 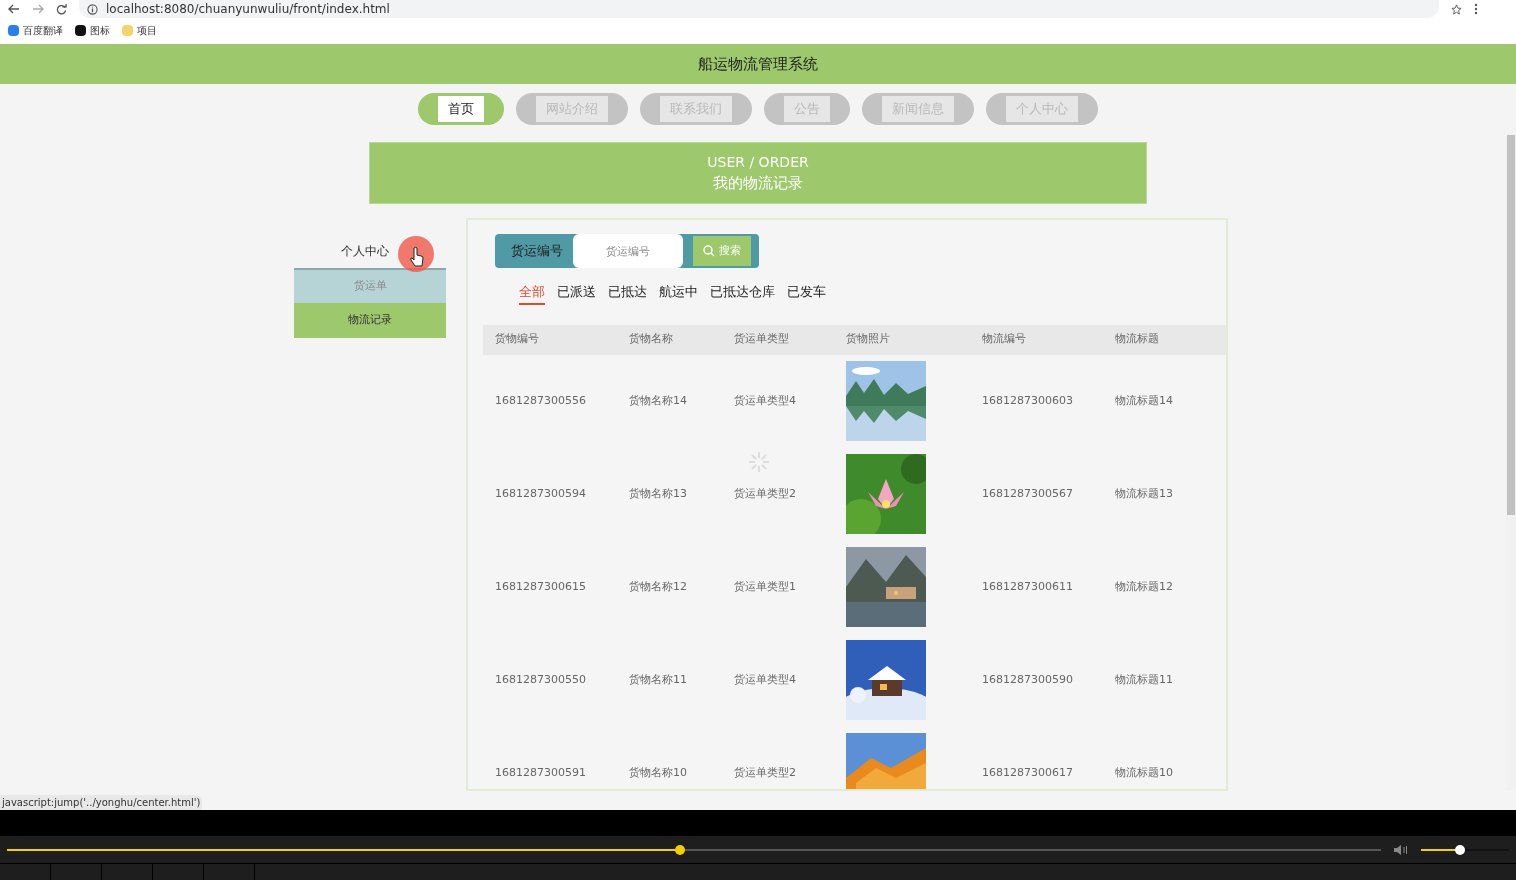 What do you see at coordinates (759, 9) in the screenshot?
I see `address-bar: localhost:8080/chuanyunwuliu/front/index.html` at bounding box center [759, 9].